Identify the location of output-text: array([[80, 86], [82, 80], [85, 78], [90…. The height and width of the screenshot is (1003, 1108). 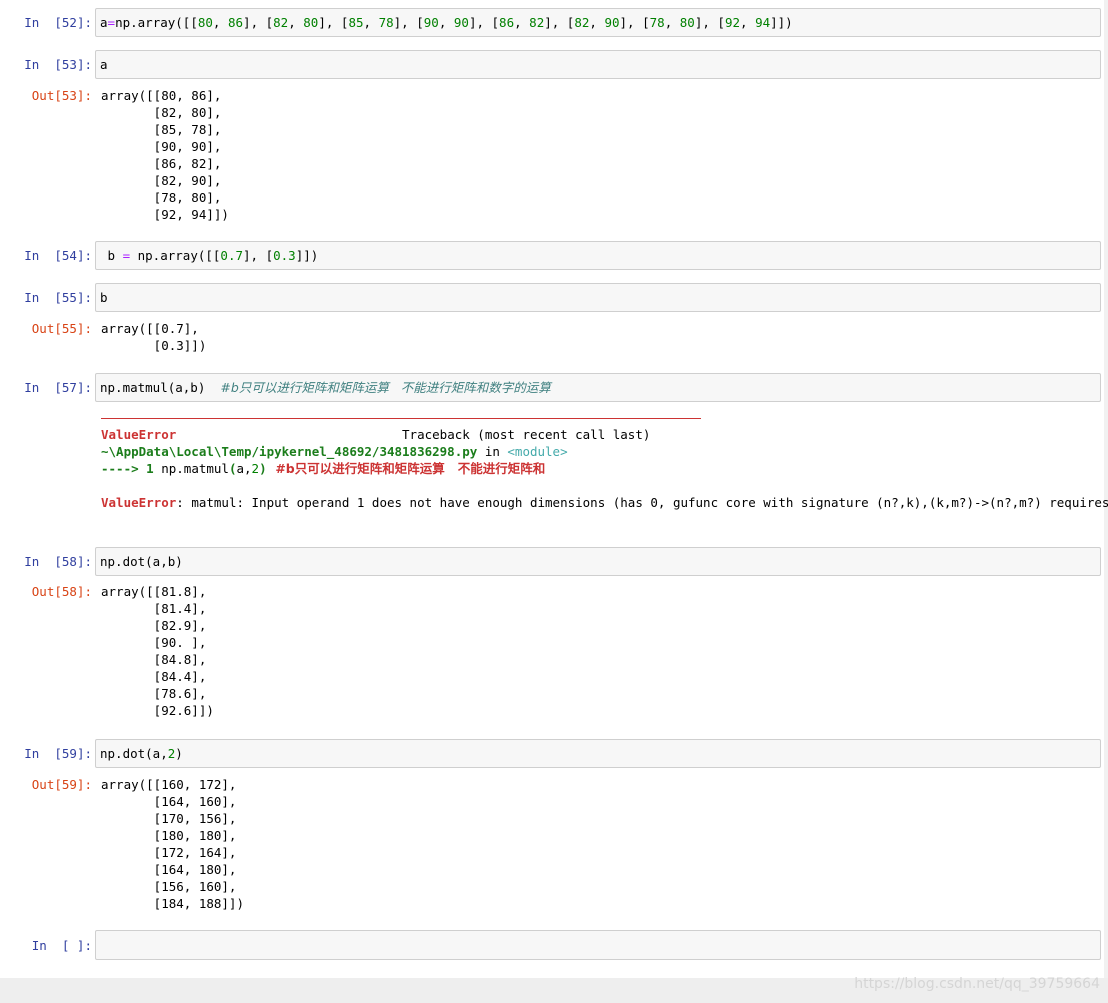
(165, 155).